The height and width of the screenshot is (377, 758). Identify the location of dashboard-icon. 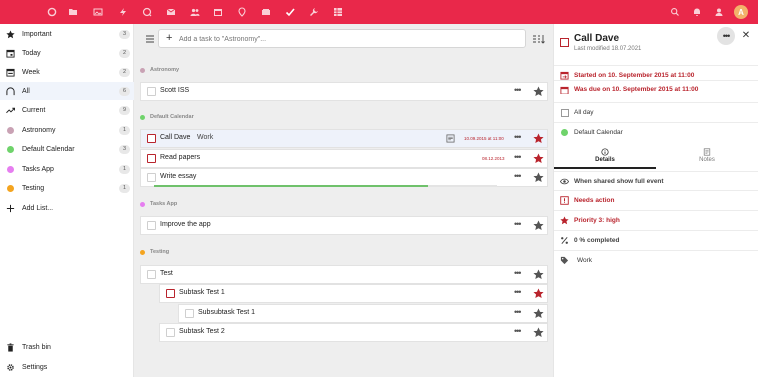
(52, 12).